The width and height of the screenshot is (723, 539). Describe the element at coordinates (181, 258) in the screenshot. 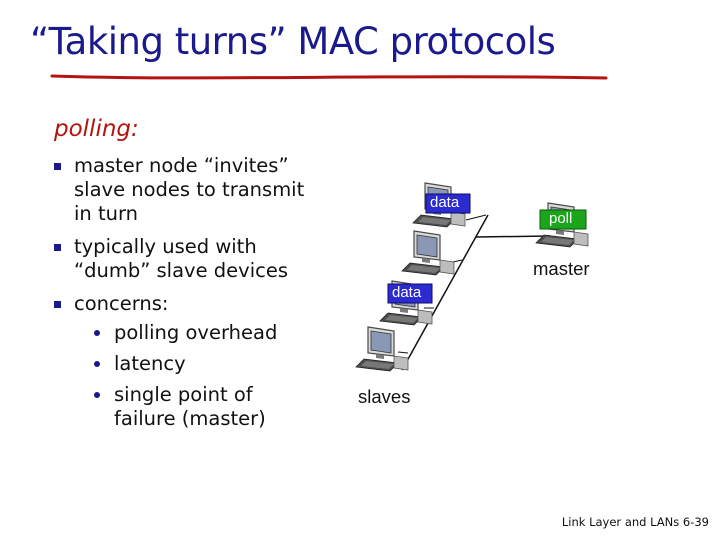

I see `bullet-text: typically used with “dumb” slave devices` at that location.